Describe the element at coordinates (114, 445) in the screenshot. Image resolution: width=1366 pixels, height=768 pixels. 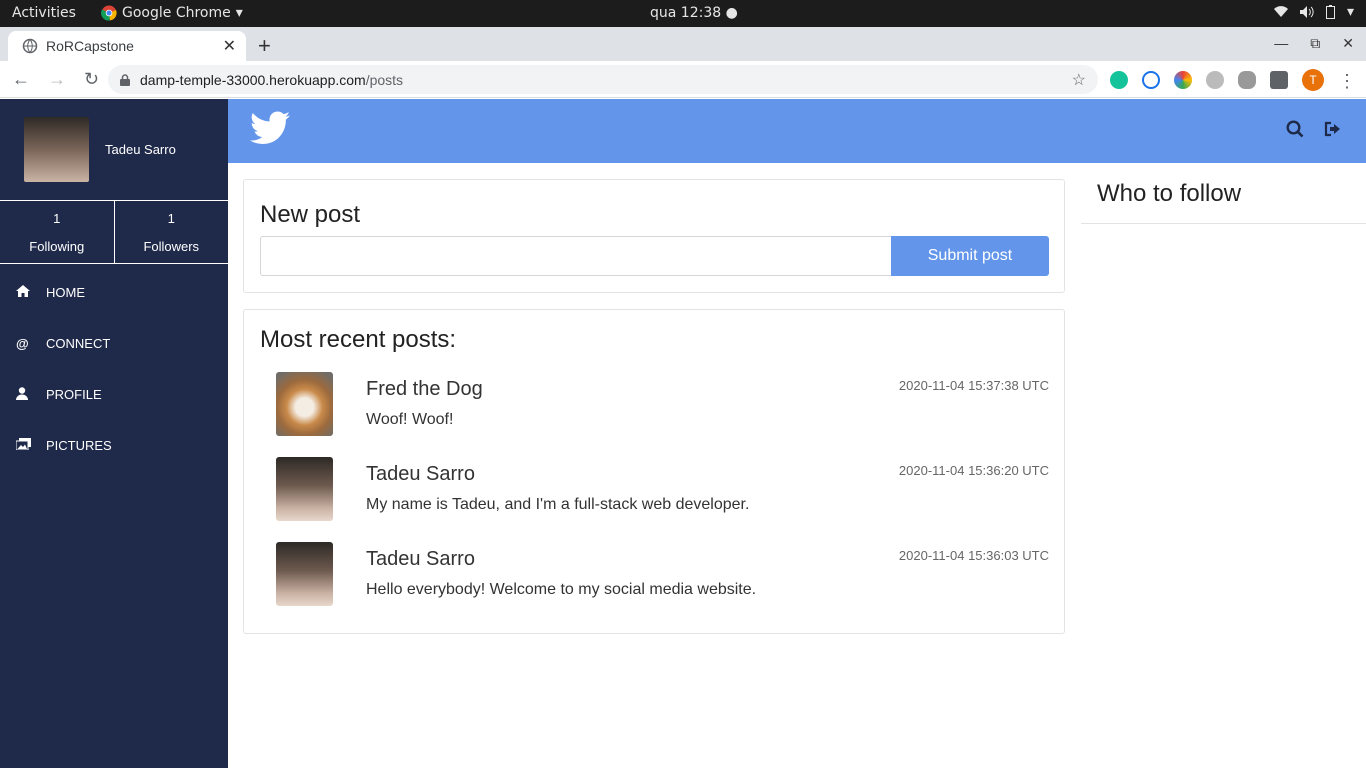
I see `sidebar-item-pictures: PICTURES` at that location.